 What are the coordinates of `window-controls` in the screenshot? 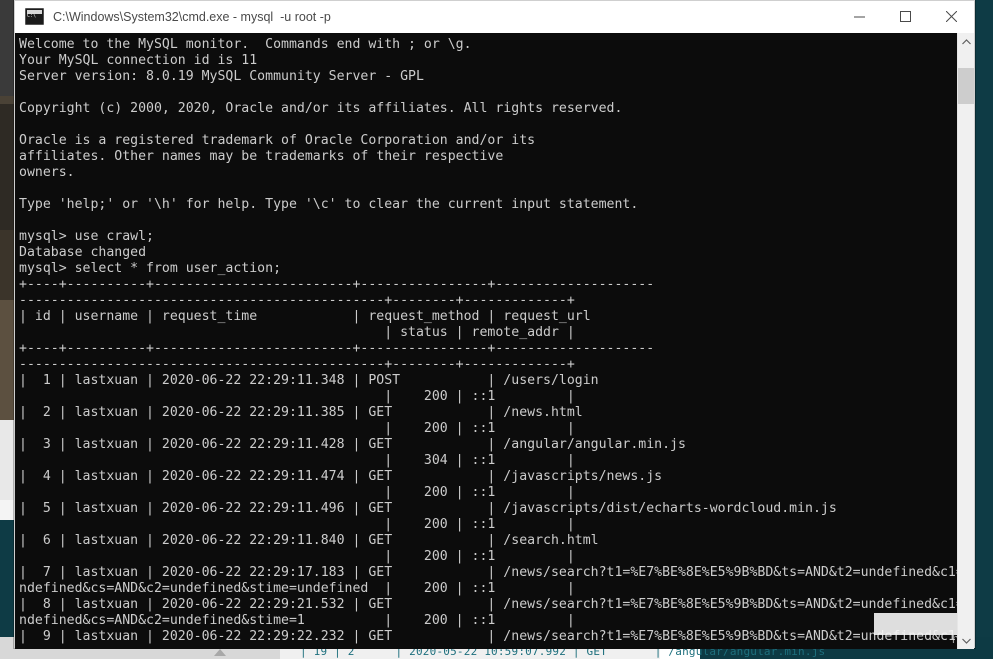 It's located at (905, 16).